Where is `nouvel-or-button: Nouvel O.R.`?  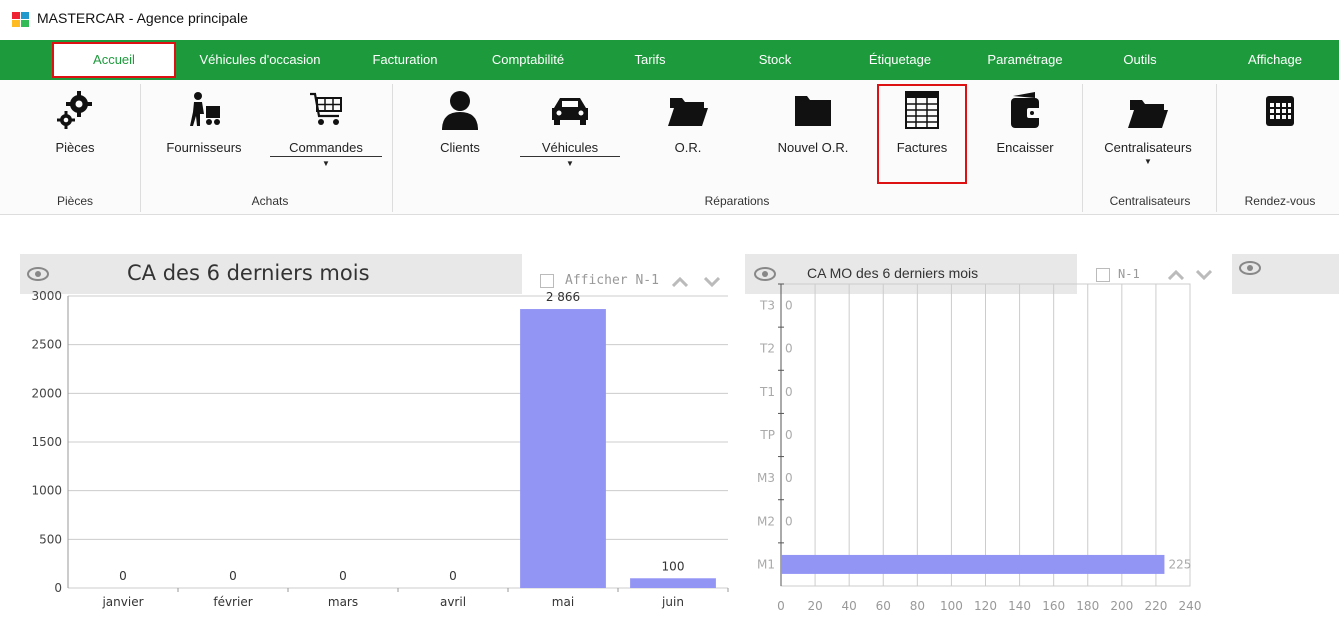
nouvel-or-button: Nouvel O.R. is located at coordinates (813, 121).